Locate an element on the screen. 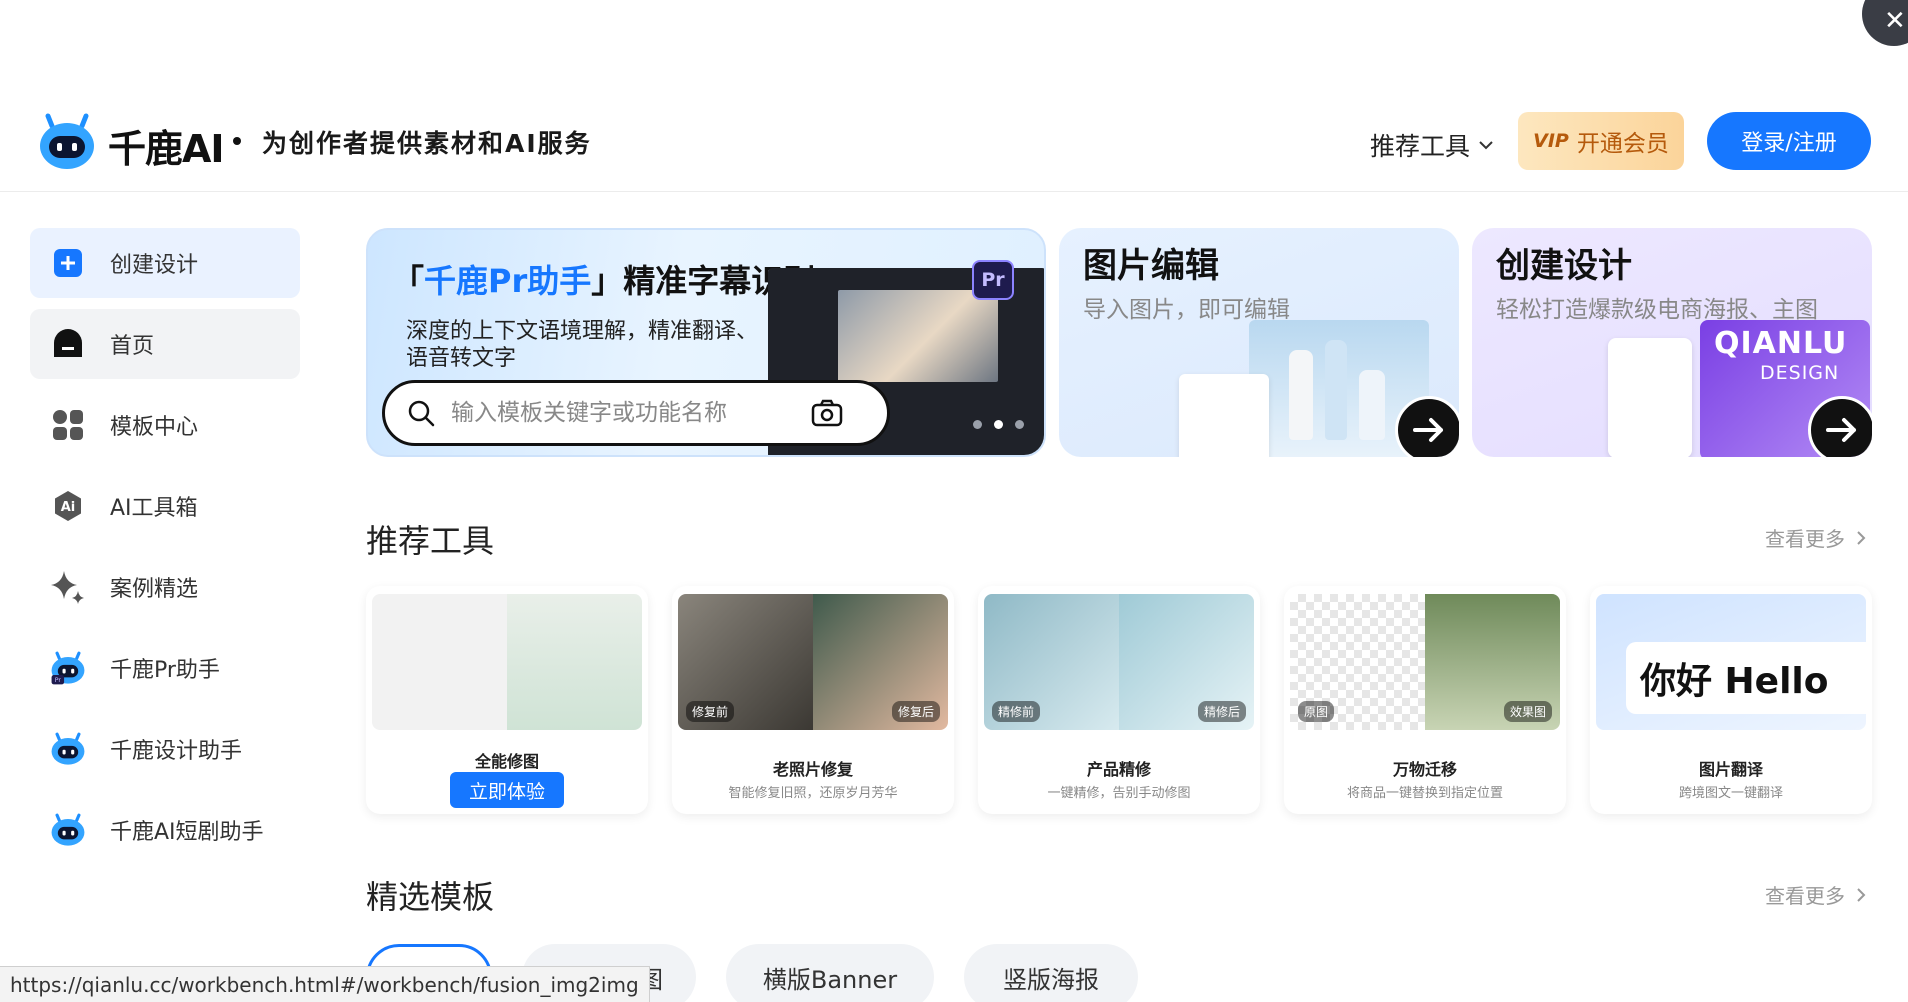 Image resolution: width=1908 pixels, height=1002 pixels. close-window-button: ✕ is located at coordinates (1885, 23).